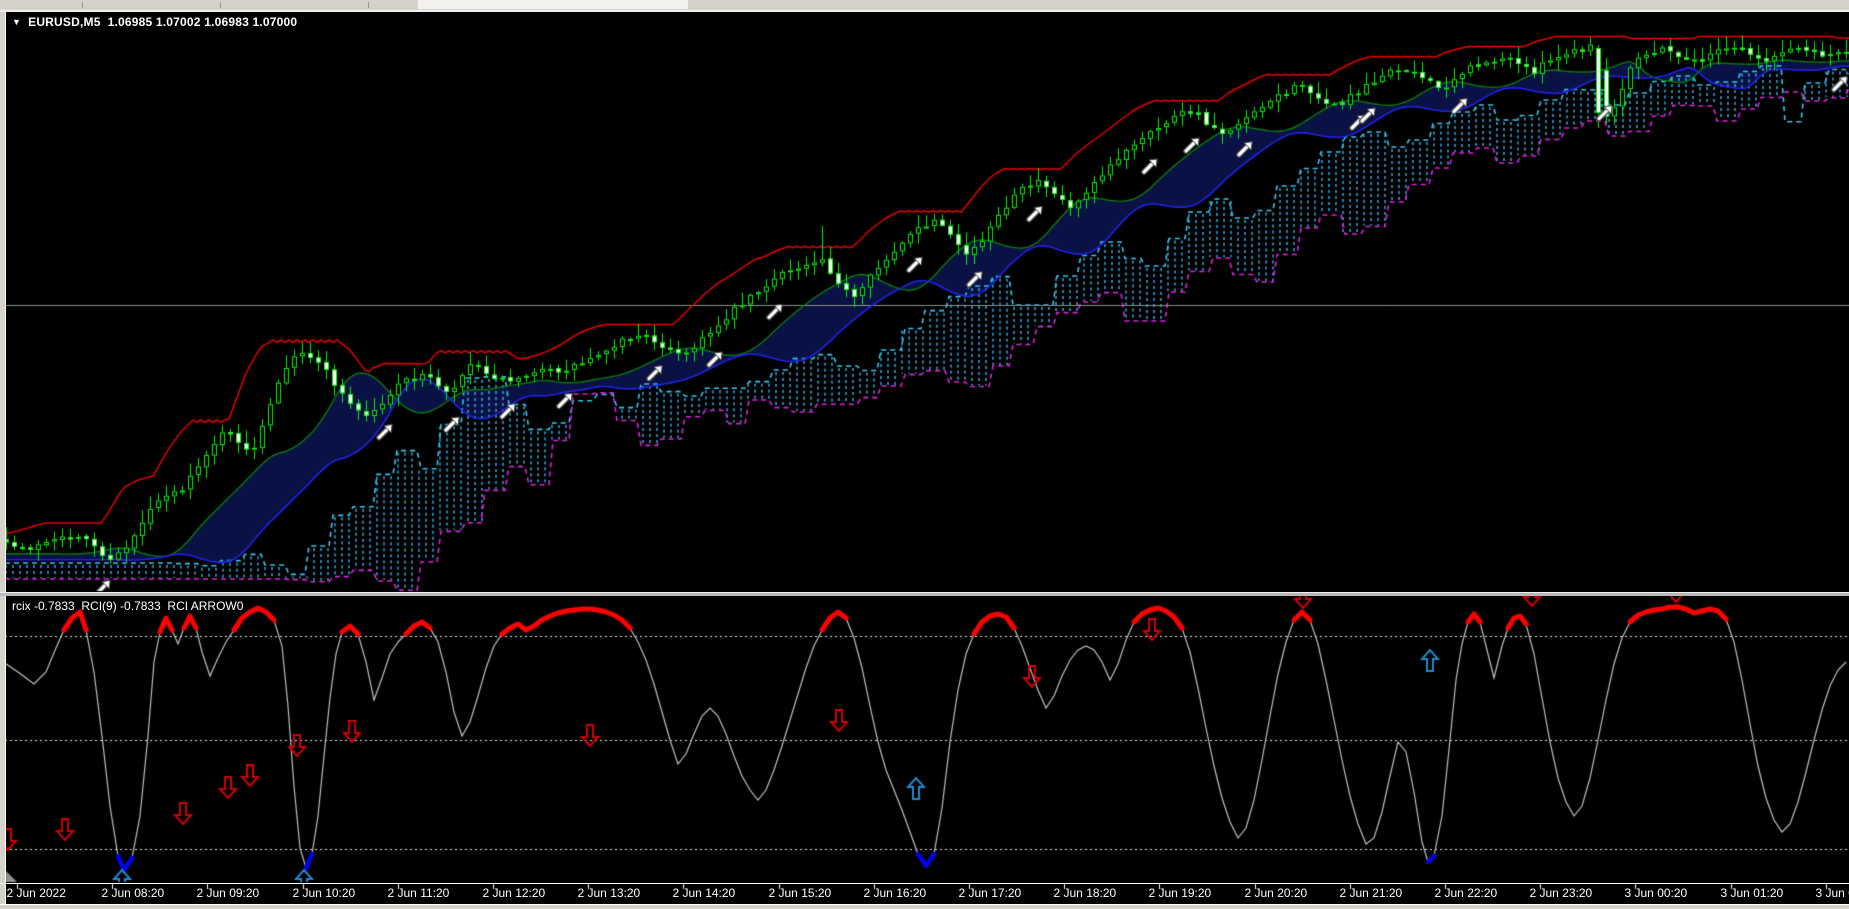 Image resolution: width=1849 pixels, height=909 pixels. What do you see at coordinates (1276, 893) in the screenshot?
I see `time-axis-label: 2 Jun 20:20` at bounding box center [1276, 893].